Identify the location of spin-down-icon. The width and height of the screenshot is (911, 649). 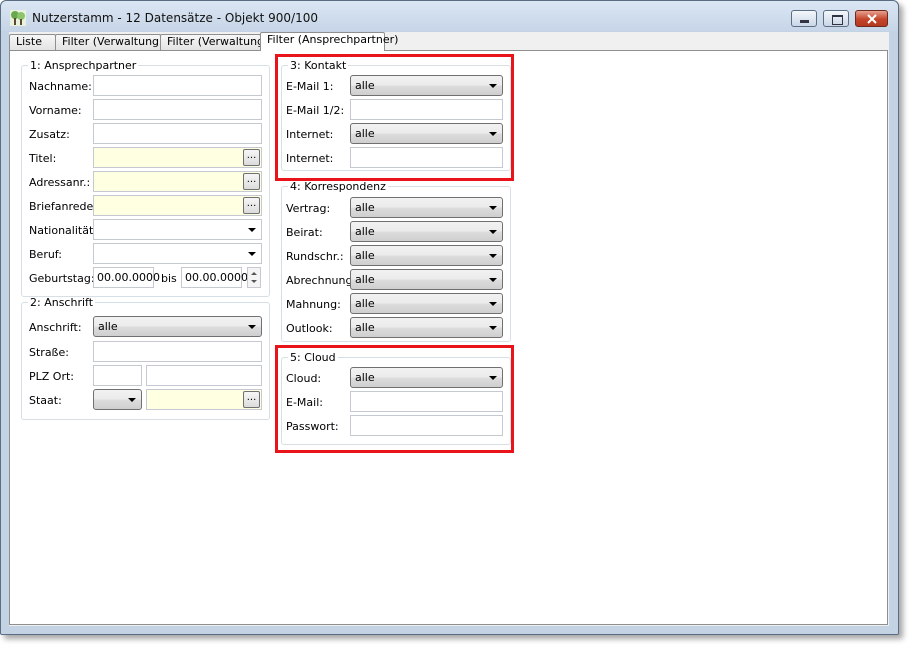
(254, 281).